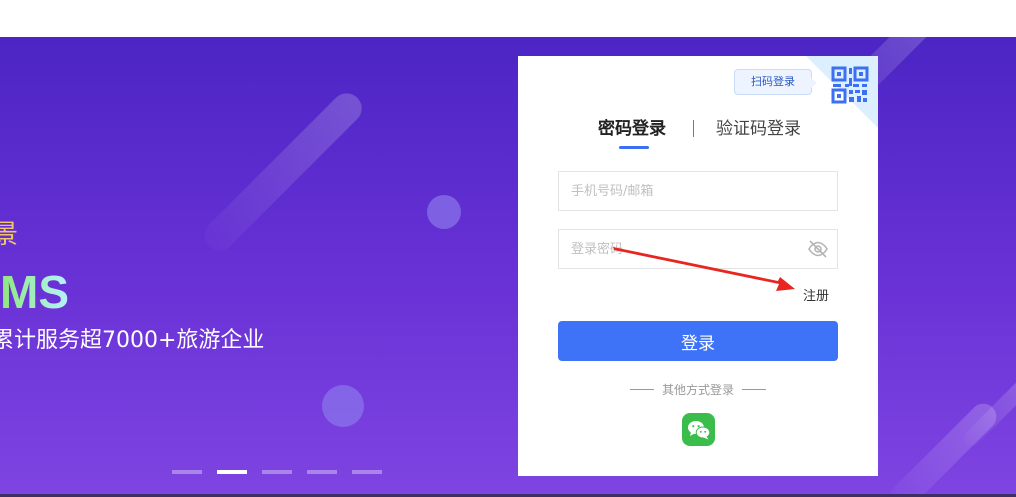 The width and height of the screenshot is (1016, 497). What do you see at coordinates (283, 172) in the screenshot?
I see `decor-stroke` at bounding box center [283, 172].